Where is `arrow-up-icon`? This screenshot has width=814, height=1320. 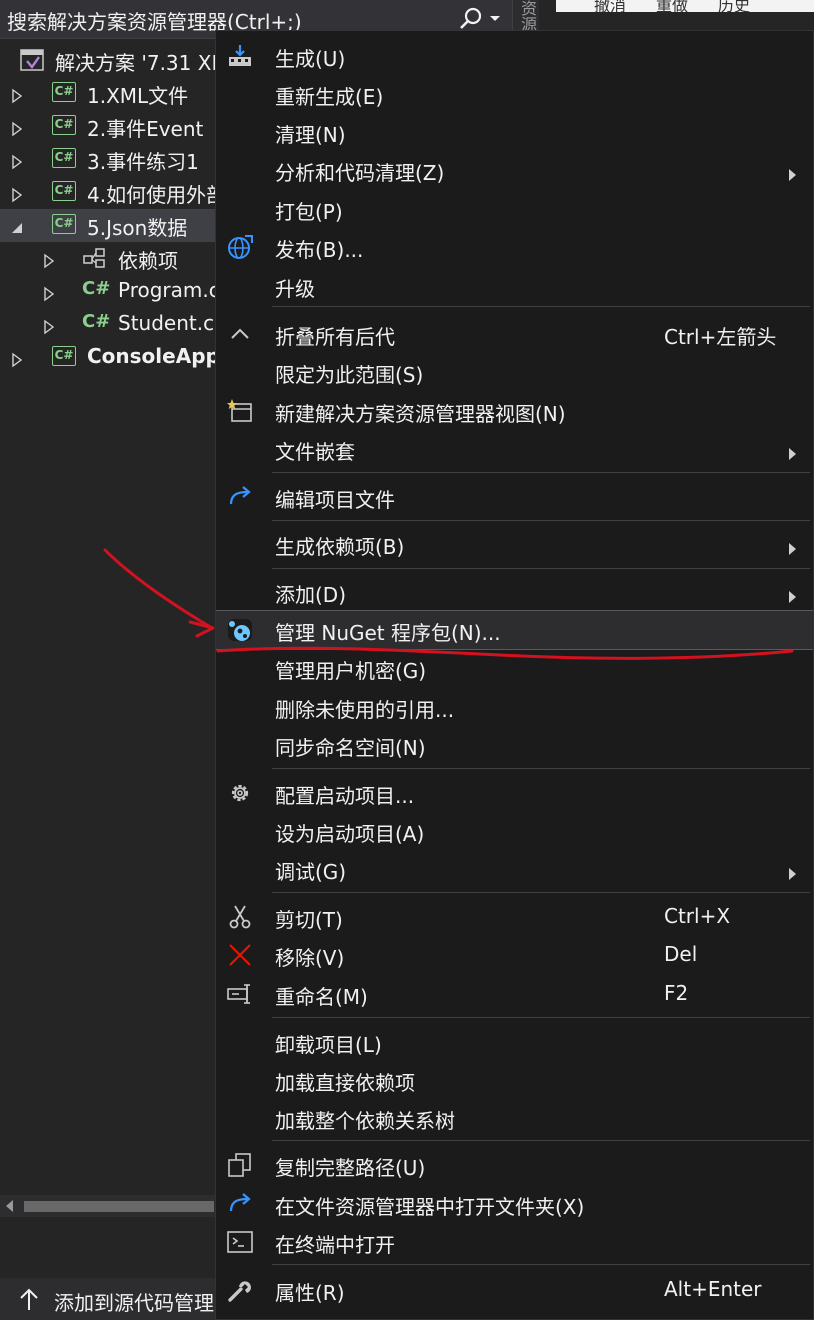 arrow-up-icon is located at coordinates (29, 1299).